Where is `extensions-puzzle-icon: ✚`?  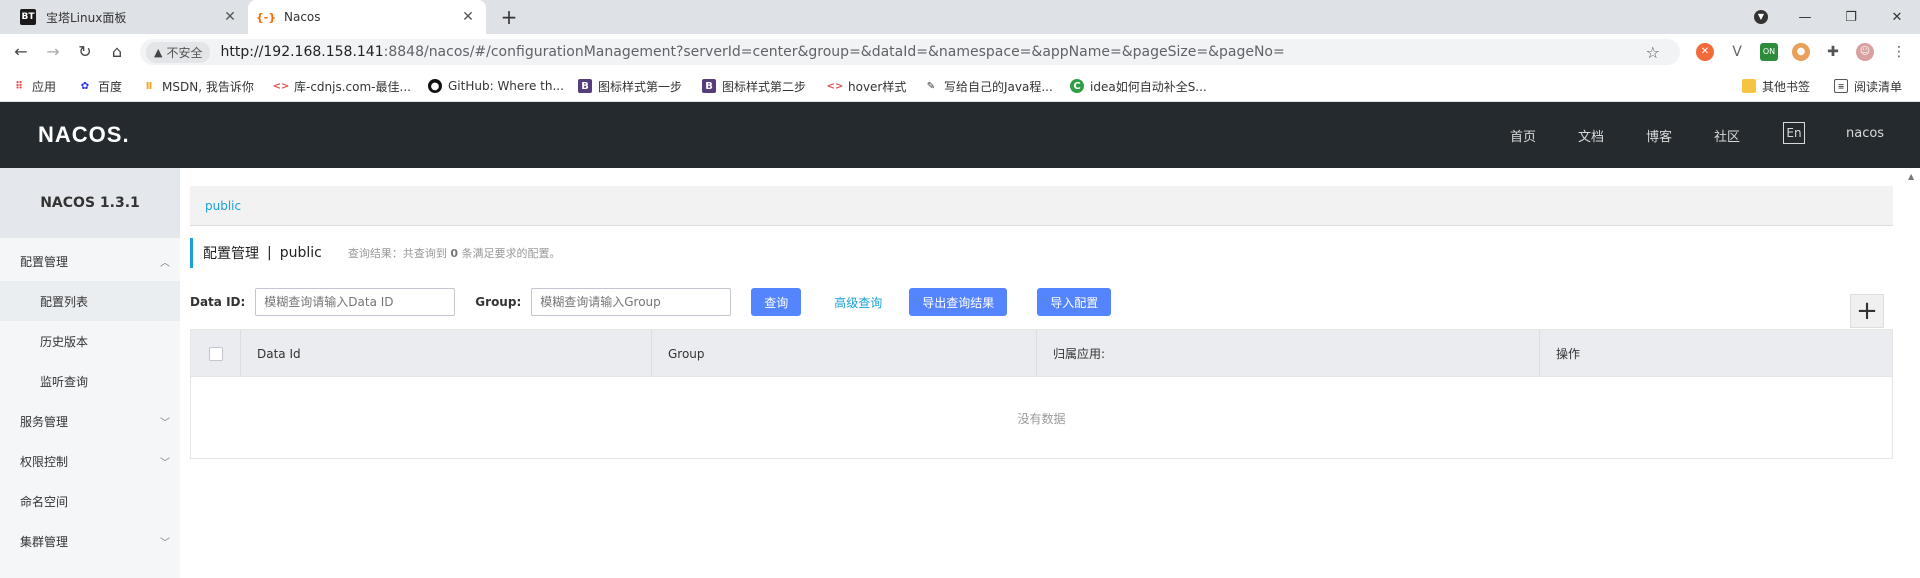
extensions-puzzle-icon: ✚ is located at coordinates (1833, 52).